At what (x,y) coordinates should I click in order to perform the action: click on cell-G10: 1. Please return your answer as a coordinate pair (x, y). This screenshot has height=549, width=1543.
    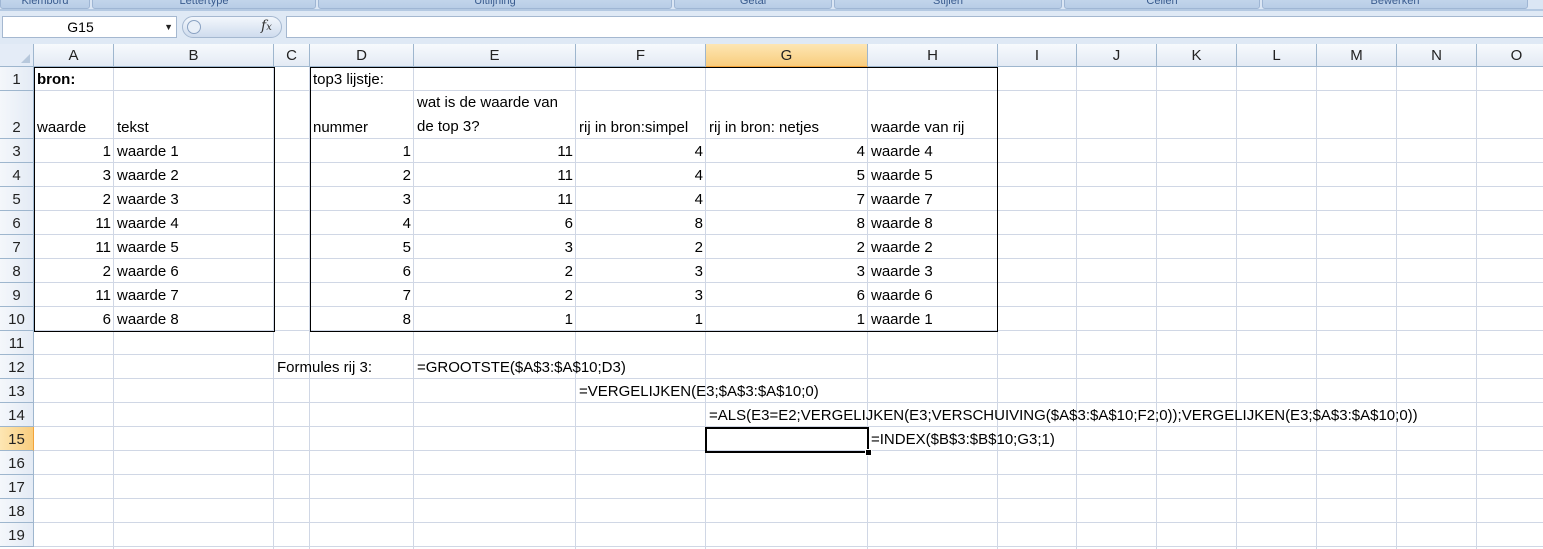
    Looking at the image, I should click on (787, 320).